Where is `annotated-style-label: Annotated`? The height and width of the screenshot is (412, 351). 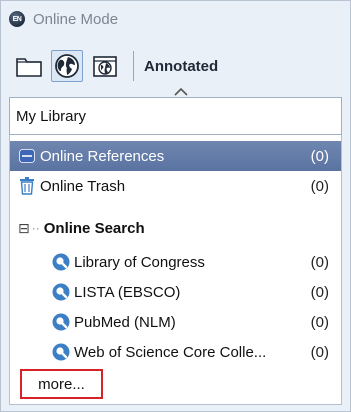
annotated-style-label: Annotated is located at coordinates (181, 66).